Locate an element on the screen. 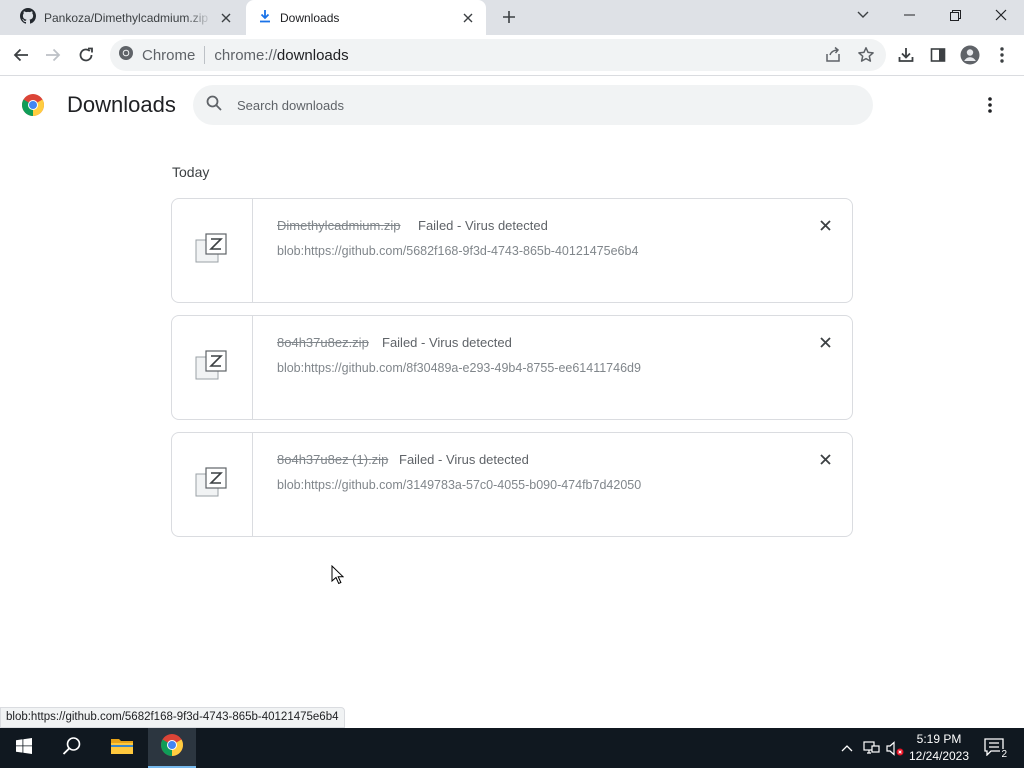 The width and height of the screenshot is (1024, 768). tab-strip: Pankoza/Dimethylcadmium.zip at Downloads is located at coordinates (512, 17).